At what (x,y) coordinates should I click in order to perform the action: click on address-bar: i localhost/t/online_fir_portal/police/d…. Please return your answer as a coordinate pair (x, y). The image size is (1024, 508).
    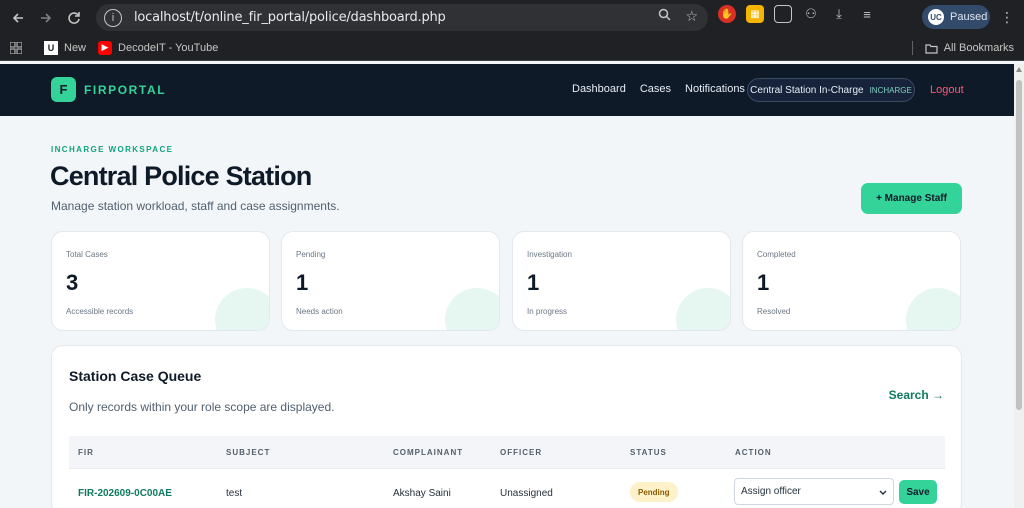
    Looking at the image, I should click on (402, 17).